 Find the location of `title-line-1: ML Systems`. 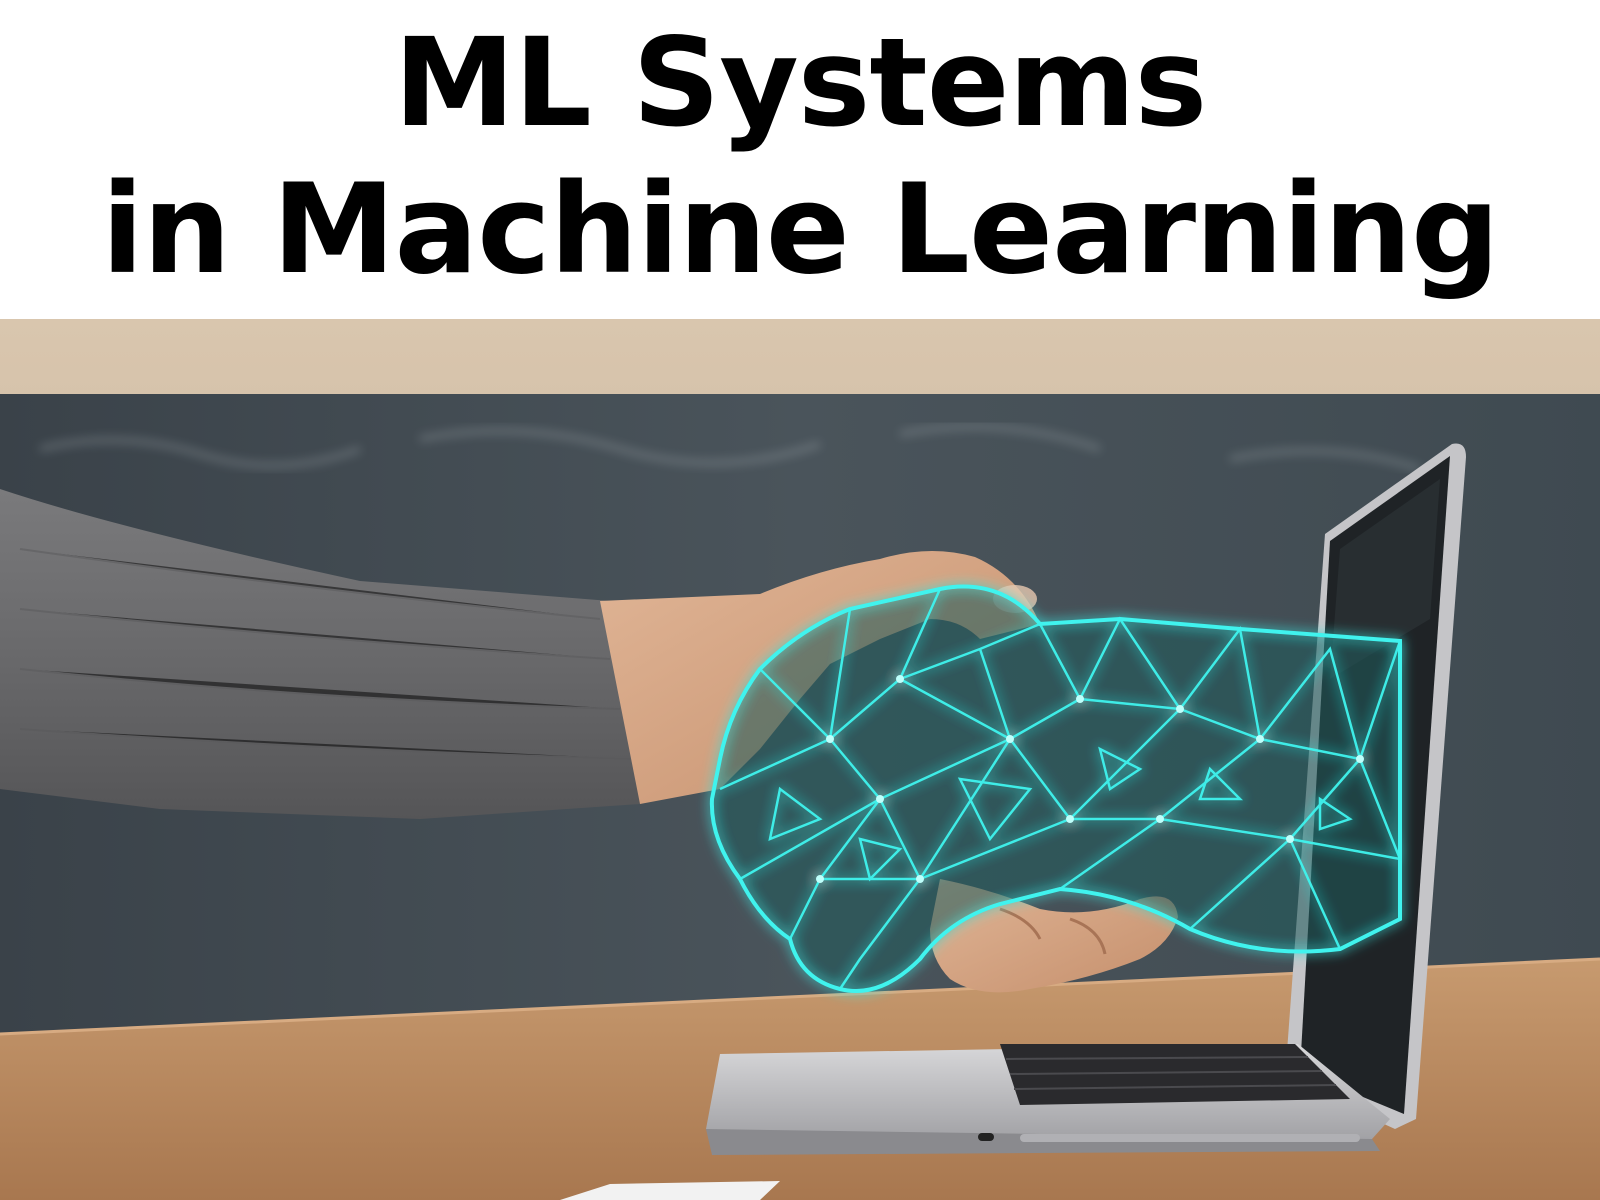

title-line-1: ML Systems is located at coordinates (800, 83).